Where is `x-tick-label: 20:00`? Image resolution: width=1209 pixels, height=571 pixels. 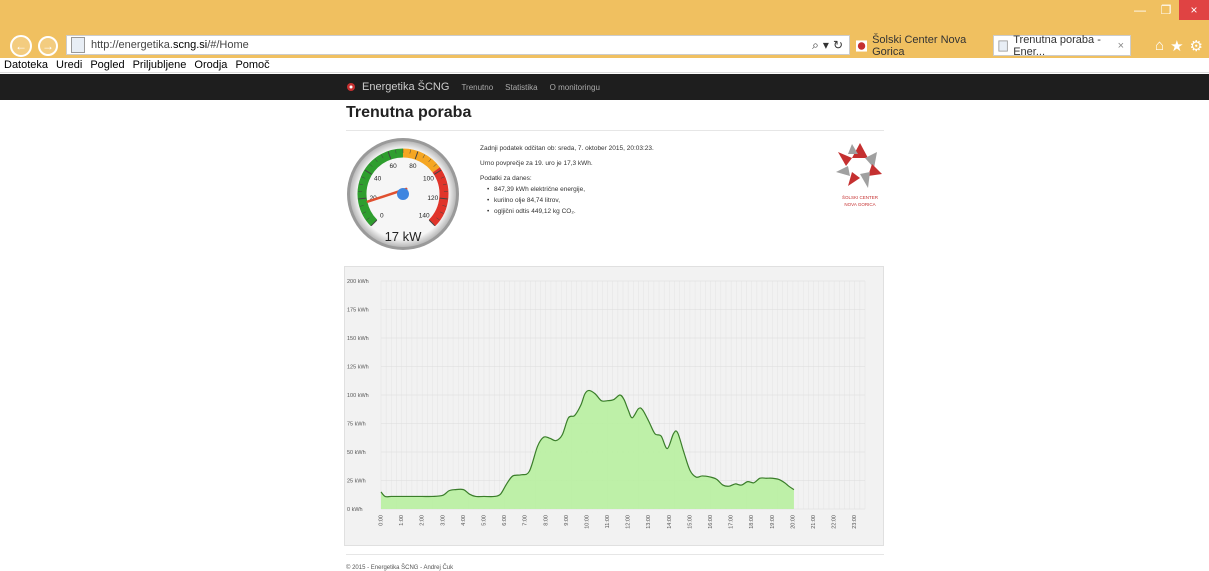 x-tick-label: 20:00 is located at coordinates (793, 522).